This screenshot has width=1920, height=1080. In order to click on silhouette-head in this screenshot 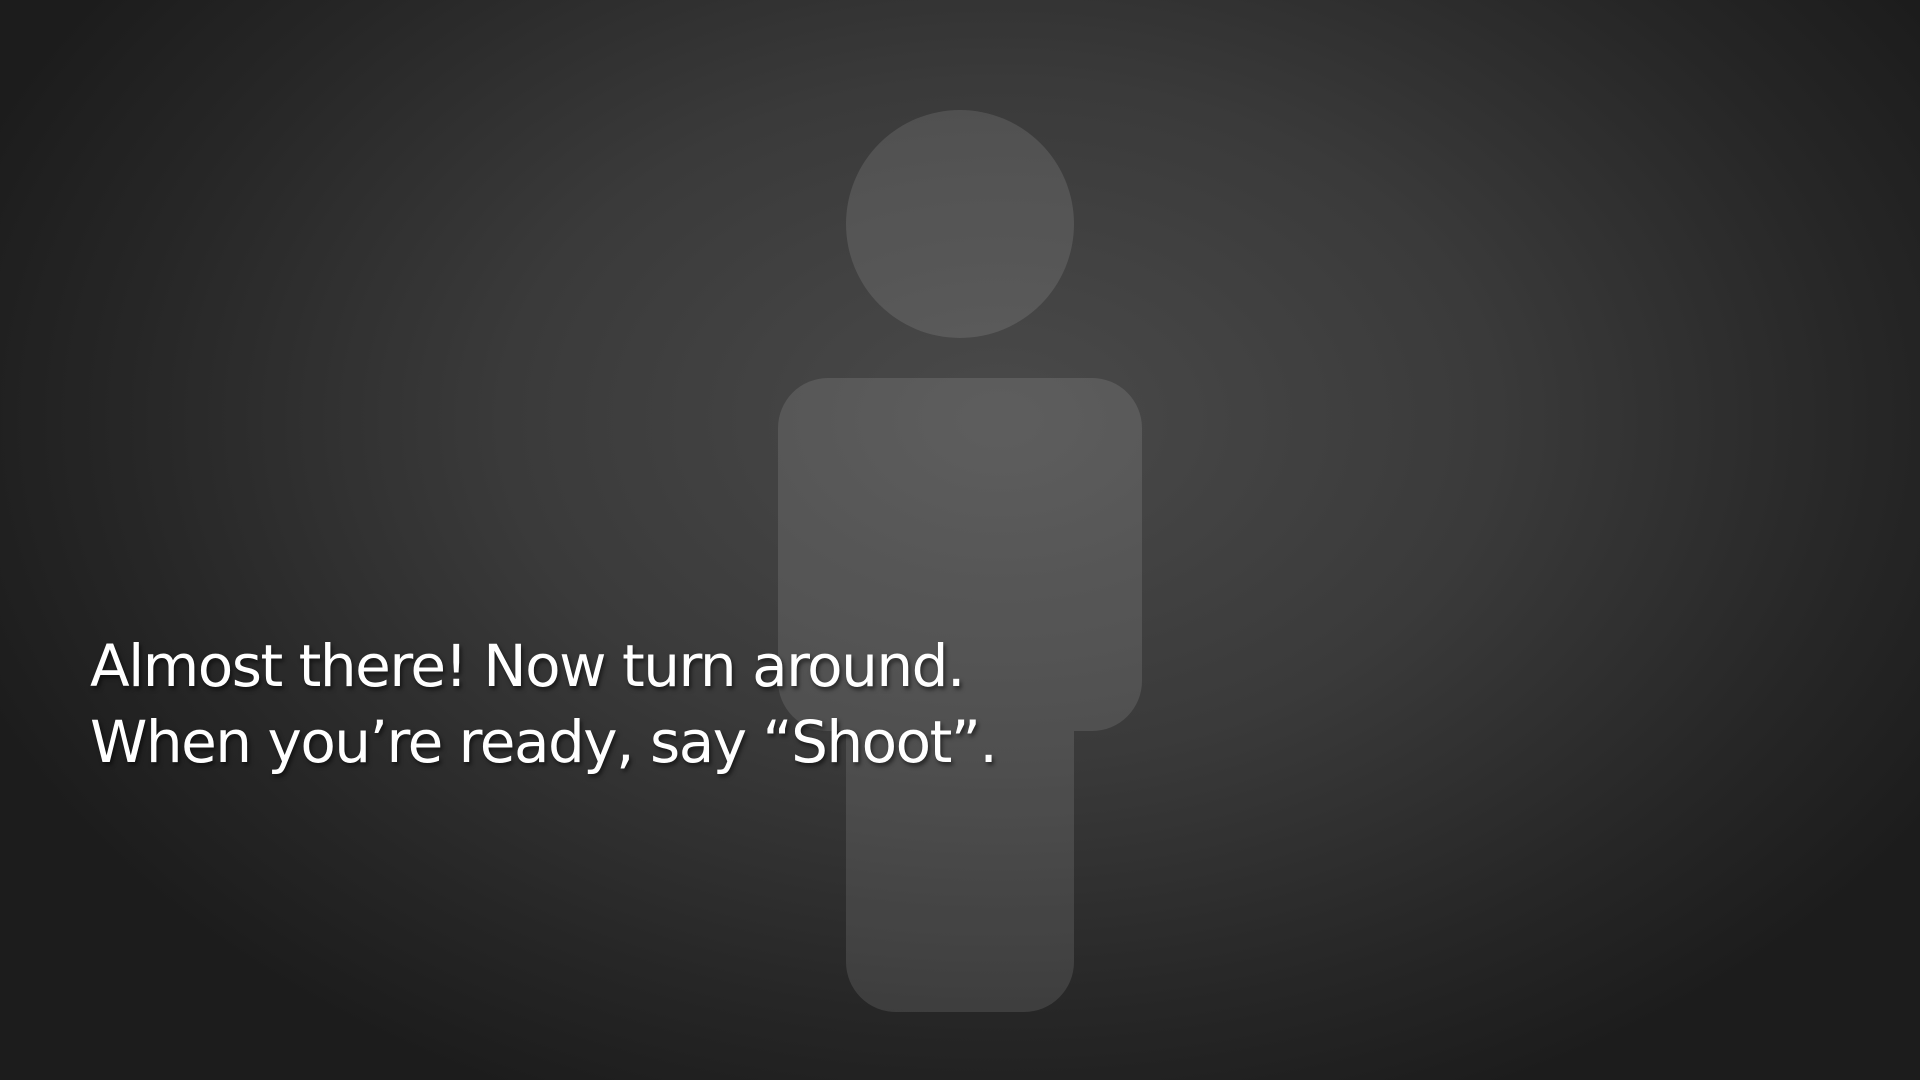, I will do `click(960, 224)`.